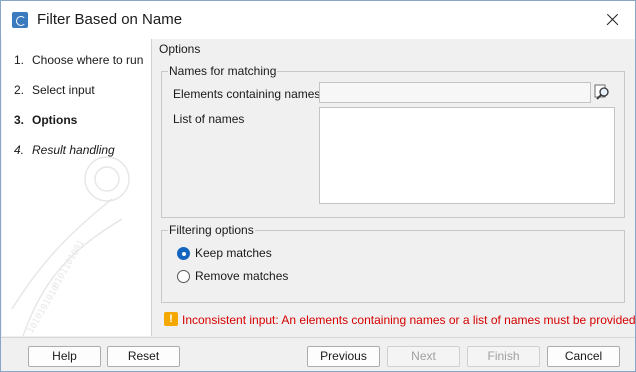  I want to click on step-number: 2., so click(19, 90).